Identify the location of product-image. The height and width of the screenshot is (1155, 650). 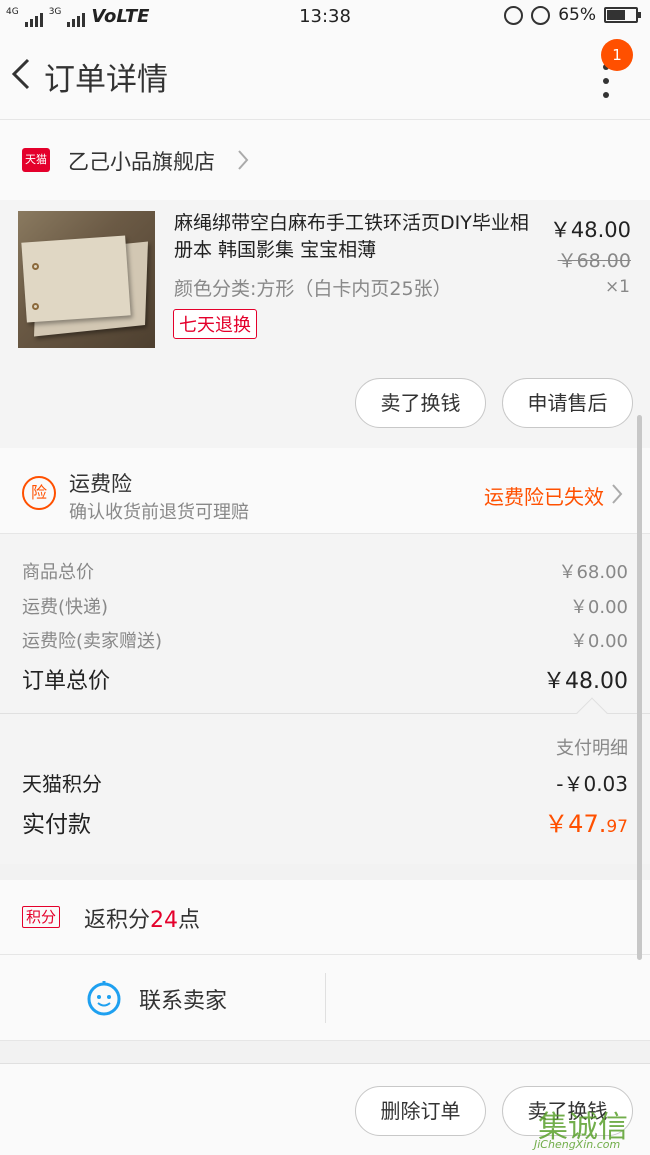
(86, 279).